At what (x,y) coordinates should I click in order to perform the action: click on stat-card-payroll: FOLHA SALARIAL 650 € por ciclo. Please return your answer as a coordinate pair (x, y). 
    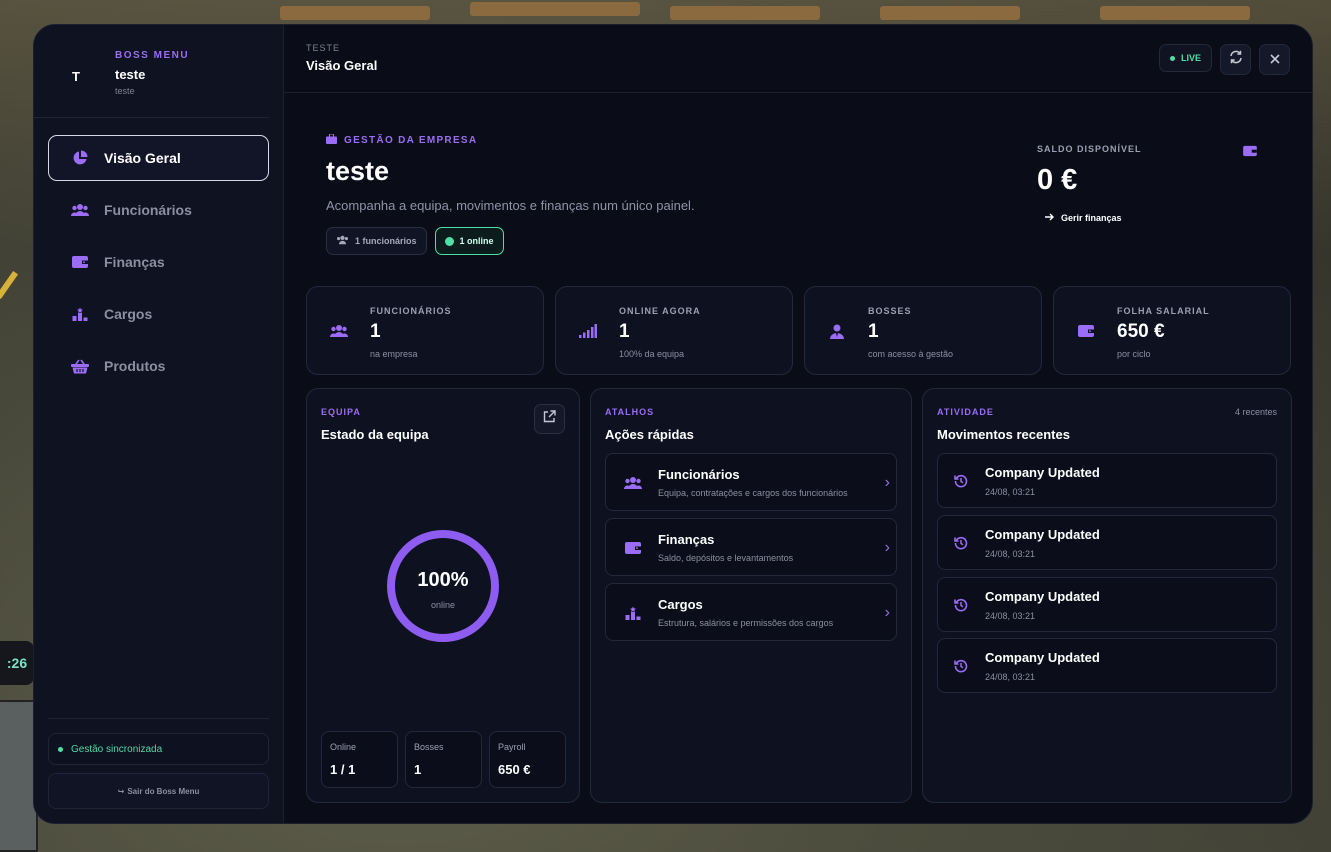
    Looking at the image, I should click on (1172, 330).